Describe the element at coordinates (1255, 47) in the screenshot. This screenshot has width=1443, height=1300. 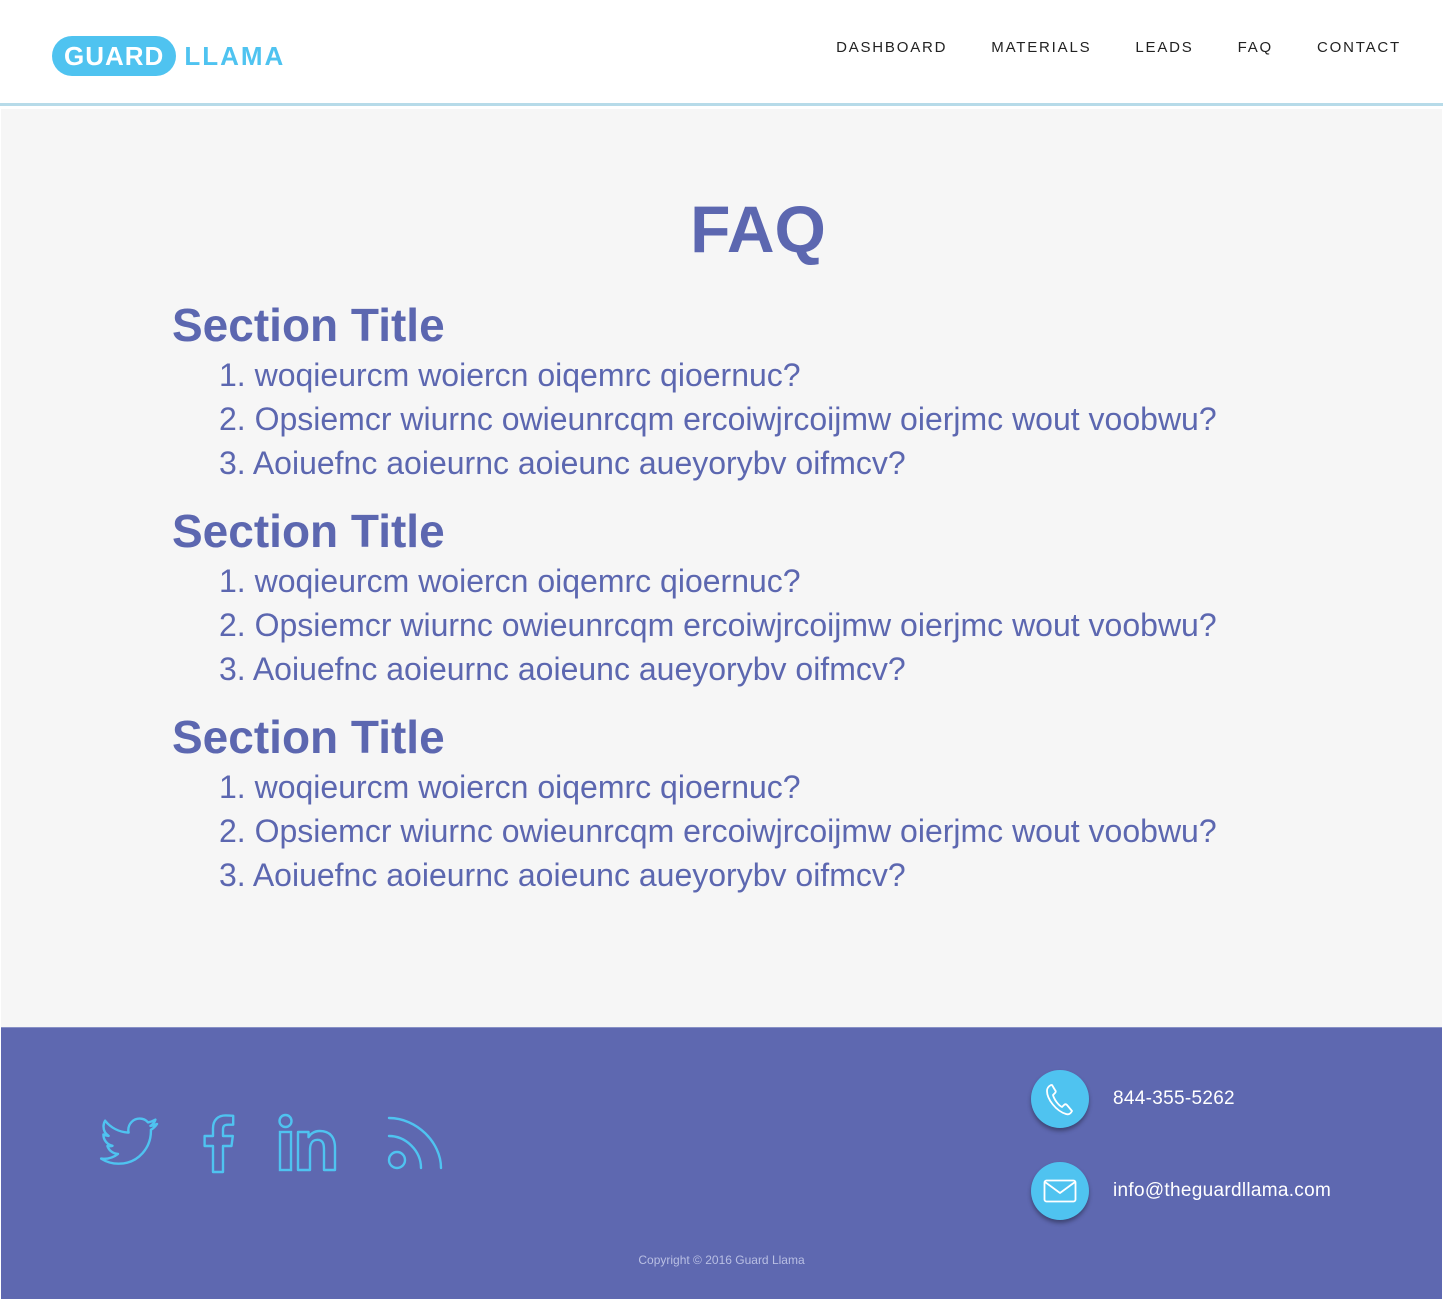
I see `nav-faq: FAQ` at that location.